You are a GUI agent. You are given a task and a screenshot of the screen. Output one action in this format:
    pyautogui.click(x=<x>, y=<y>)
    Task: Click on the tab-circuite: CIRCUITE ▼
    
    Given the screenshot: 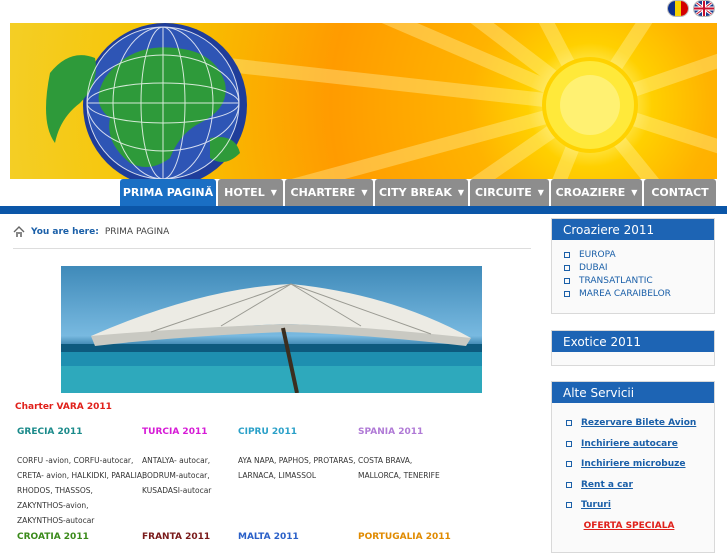 What is the action you would take?
    pyautogui.click(x=509, y=192)
    